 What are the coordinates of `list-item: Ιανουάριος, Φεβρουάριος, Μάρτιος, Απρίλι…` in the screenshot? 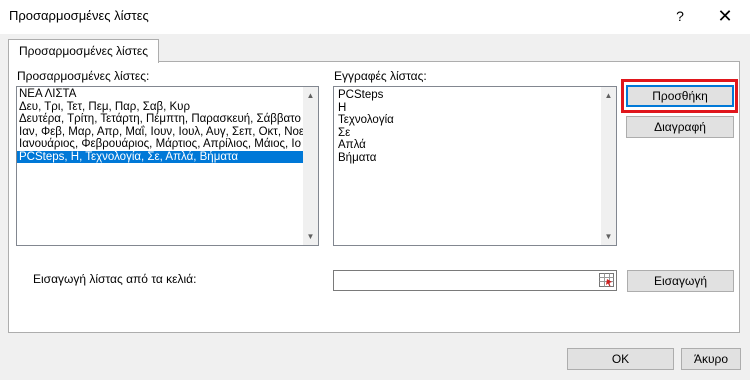 It's located at (167, 144).